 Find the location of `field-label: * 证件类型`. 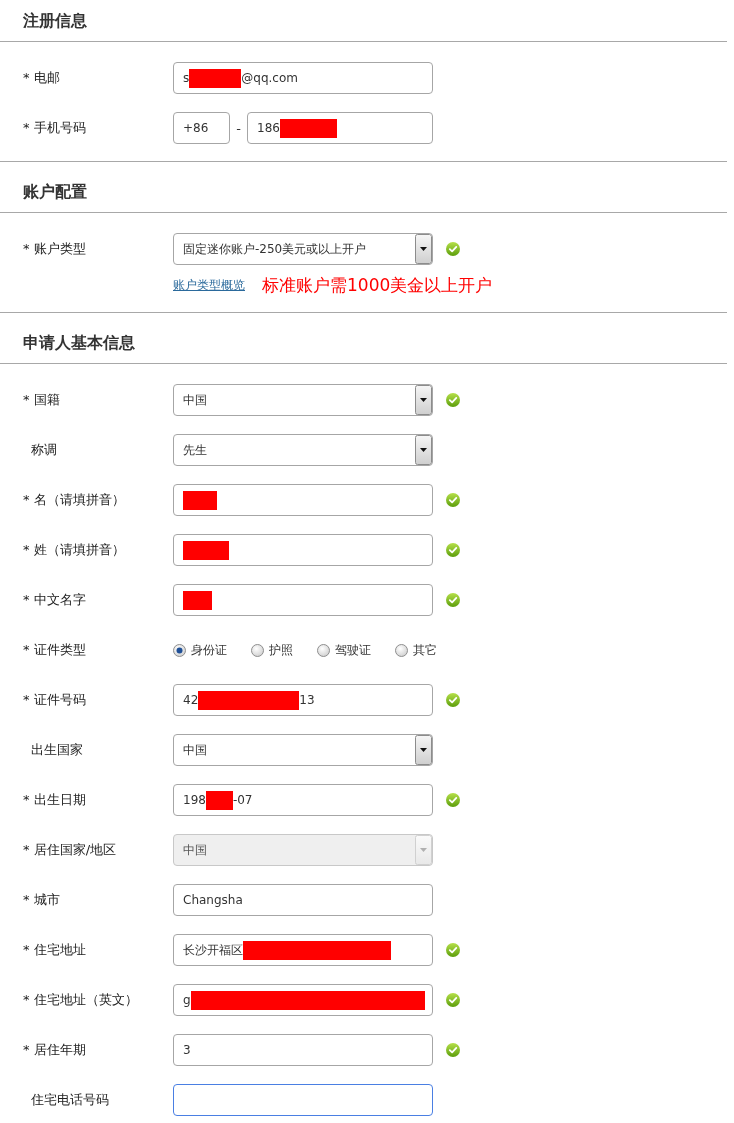

field-label: * 证件类型 is located at coordinates (54, 650).